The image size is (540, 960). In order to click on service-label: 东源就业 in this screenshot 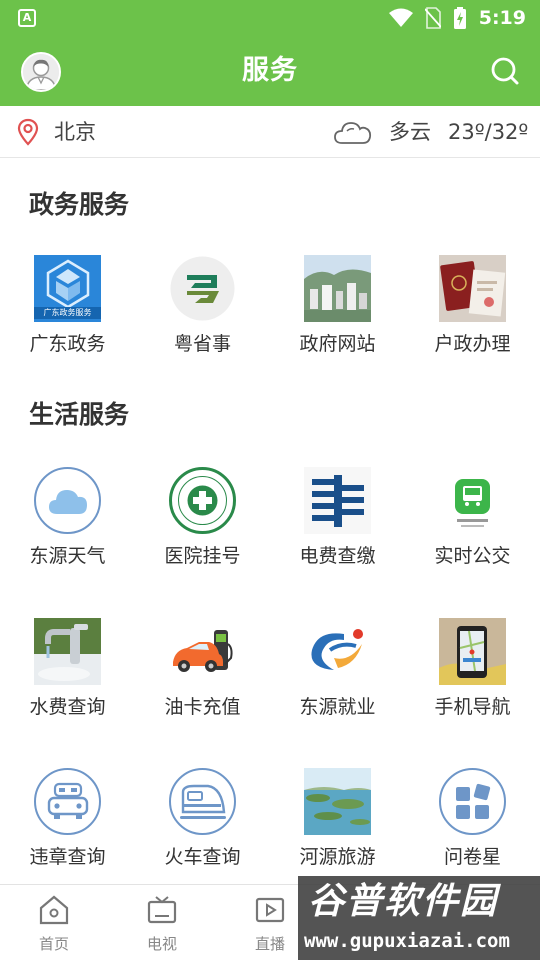, I will do `click(337, 707)`.